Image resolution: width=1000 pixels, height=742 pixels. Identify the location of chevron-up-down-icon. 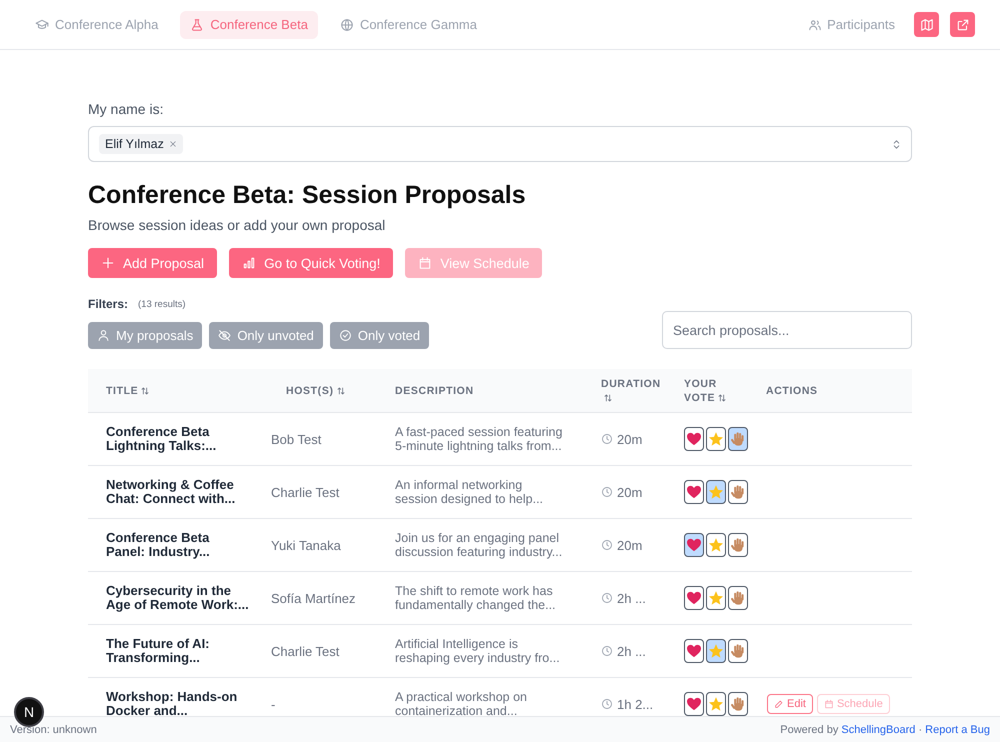
(896, 144).